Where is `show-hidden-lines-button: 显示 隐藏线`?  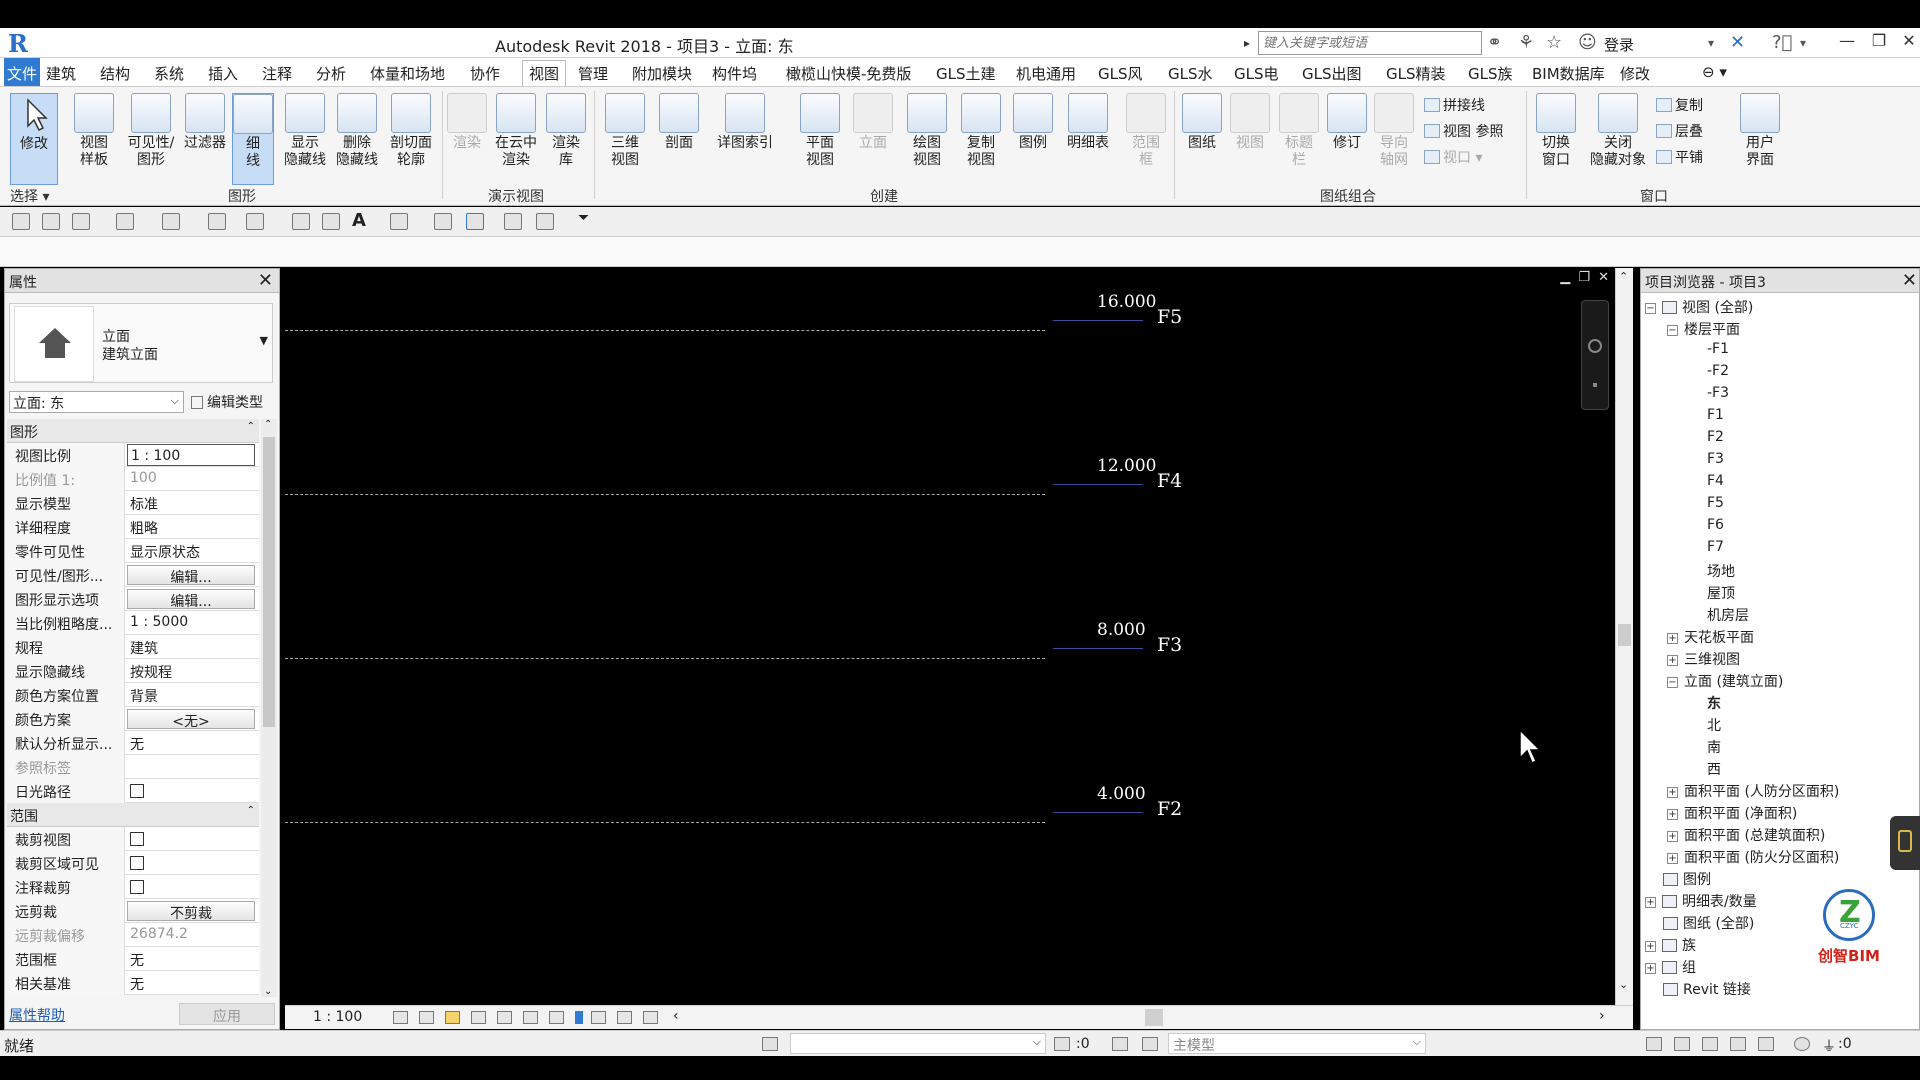
show-hidden-lines-button: 显示 隐藏线 is located at coordinates (305, 139).